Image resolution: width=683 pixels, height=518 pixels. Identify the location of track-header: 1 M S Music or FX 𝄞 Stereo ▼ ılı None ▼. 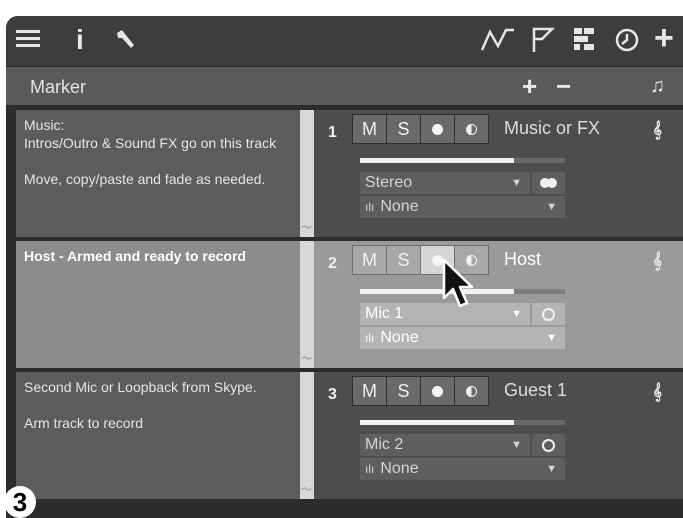
(498, 173).